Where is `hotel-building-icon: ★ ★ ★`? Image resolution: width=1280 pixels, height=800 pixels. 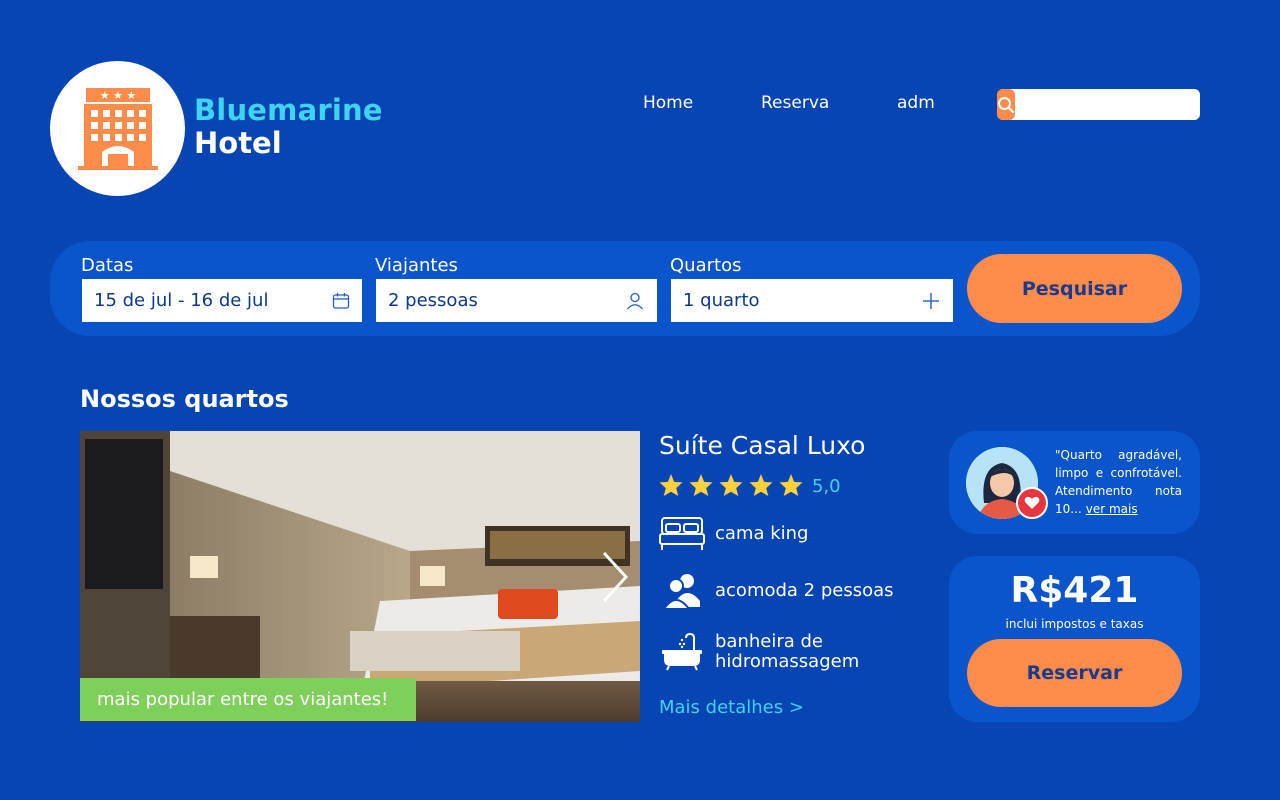
hotel-building-icon: ★ ★ ★ is located at coordinates (117, 128).